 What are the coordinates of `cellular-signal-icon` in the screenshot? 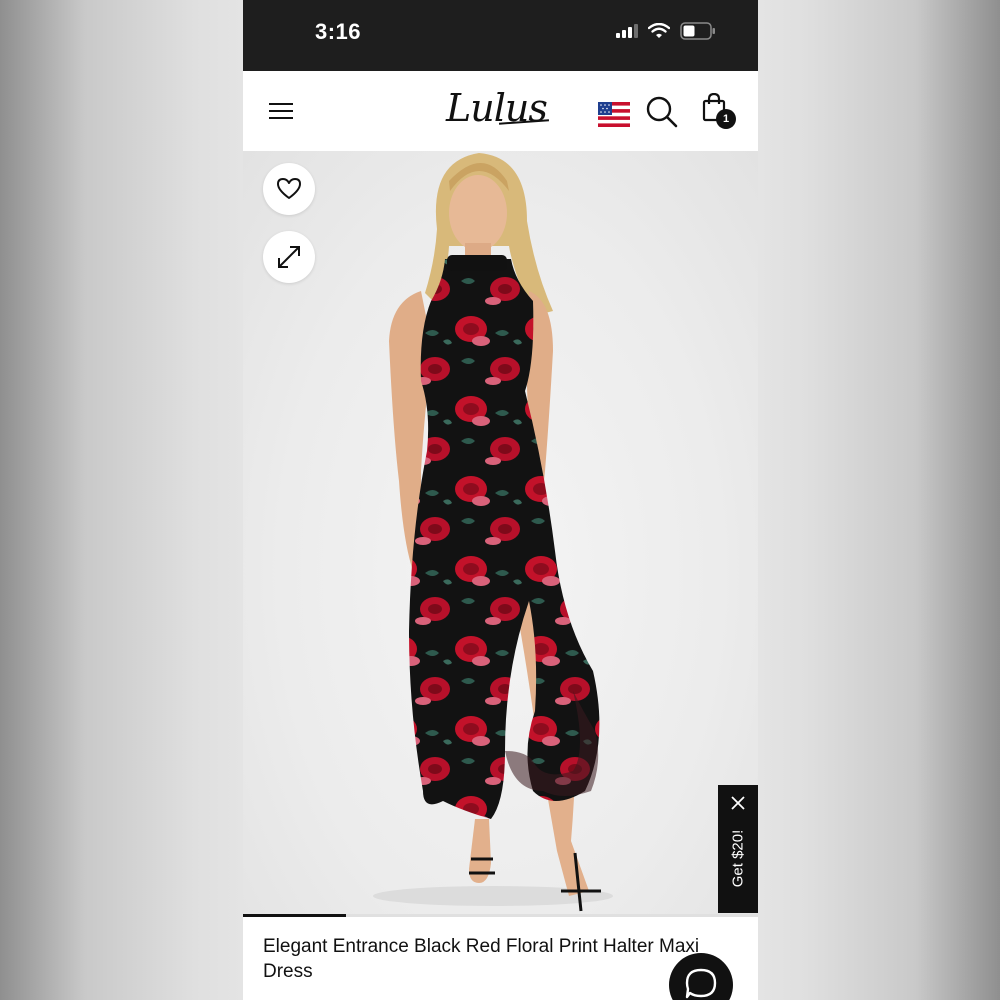 It's located at (627, 31).